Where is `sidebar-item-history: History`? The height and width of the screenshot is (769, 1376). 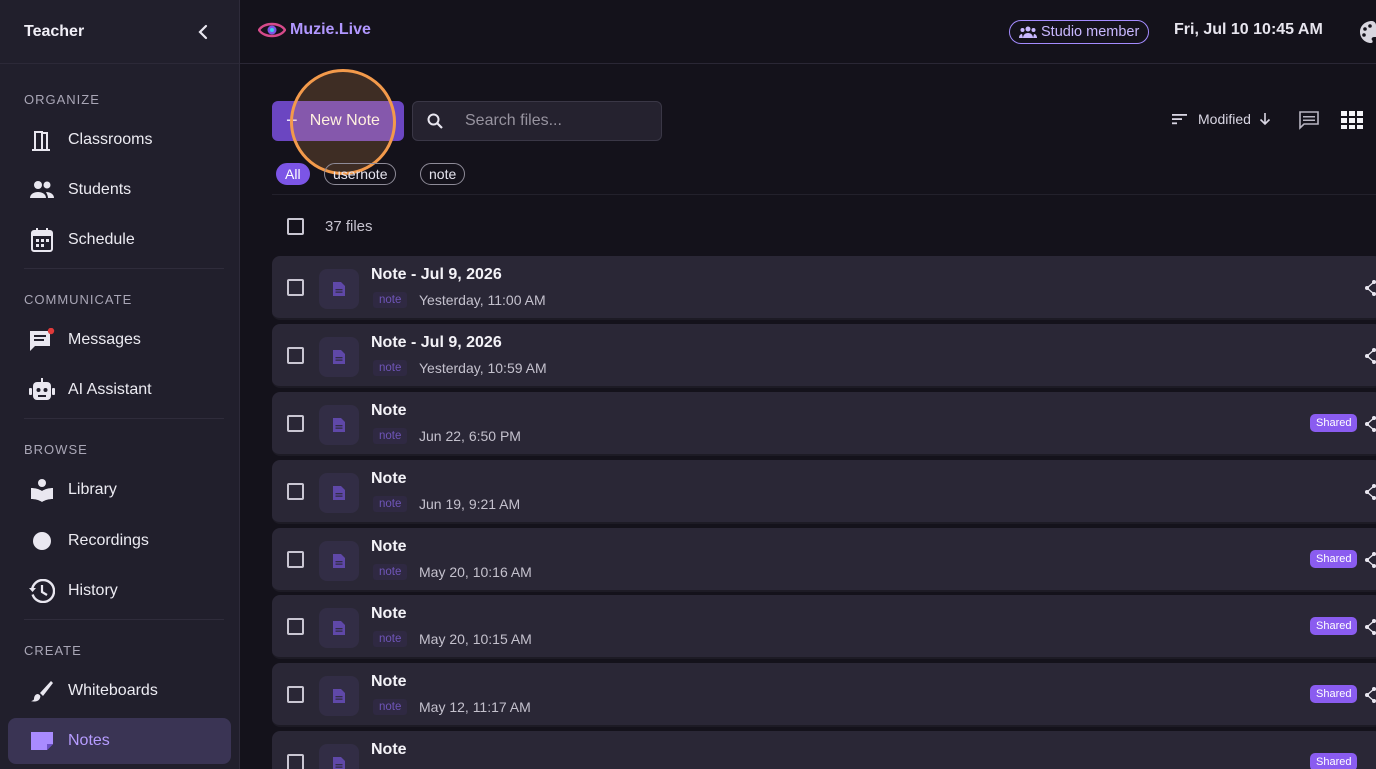 sidebar-item-history: History is located at coordinates (119, 591).